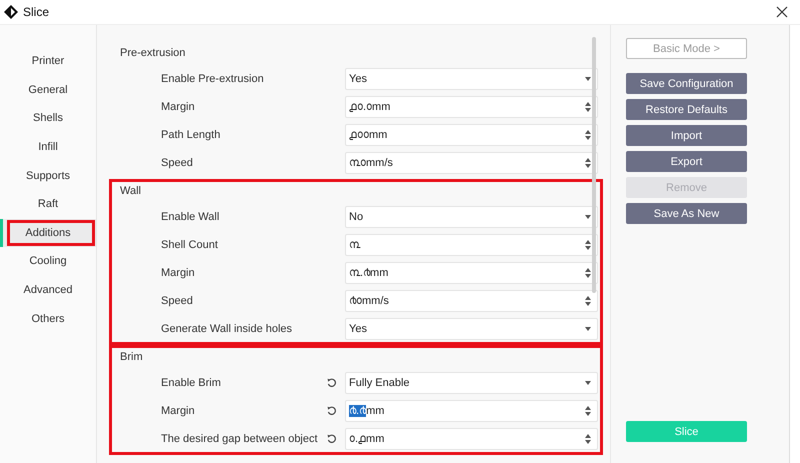 This screenshot has height=463, width=800. What do you see at coordinates (471, 217) in the screenshot?
I see `dropdown: No` at bounding box center [471, 217].